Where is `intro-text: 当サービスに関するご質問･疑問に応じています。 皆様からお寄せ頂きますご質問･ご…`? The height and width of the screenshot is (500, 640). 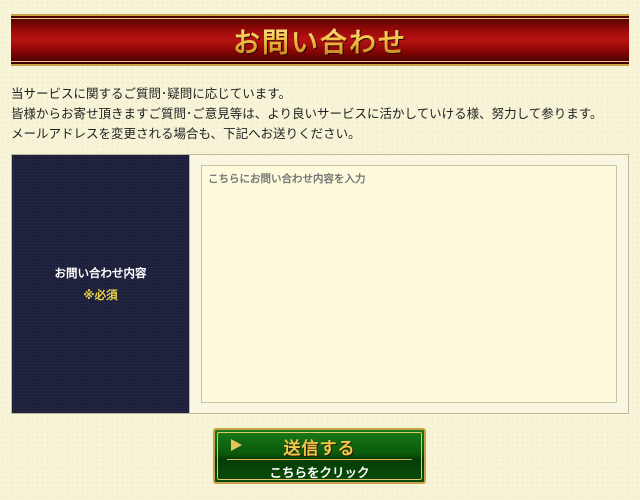 intro-text: 当サービスに関するご質問･疑問に応じています。 皆様からお寄せ頂きますご質問･ご… is located at coordinates (321, 114).